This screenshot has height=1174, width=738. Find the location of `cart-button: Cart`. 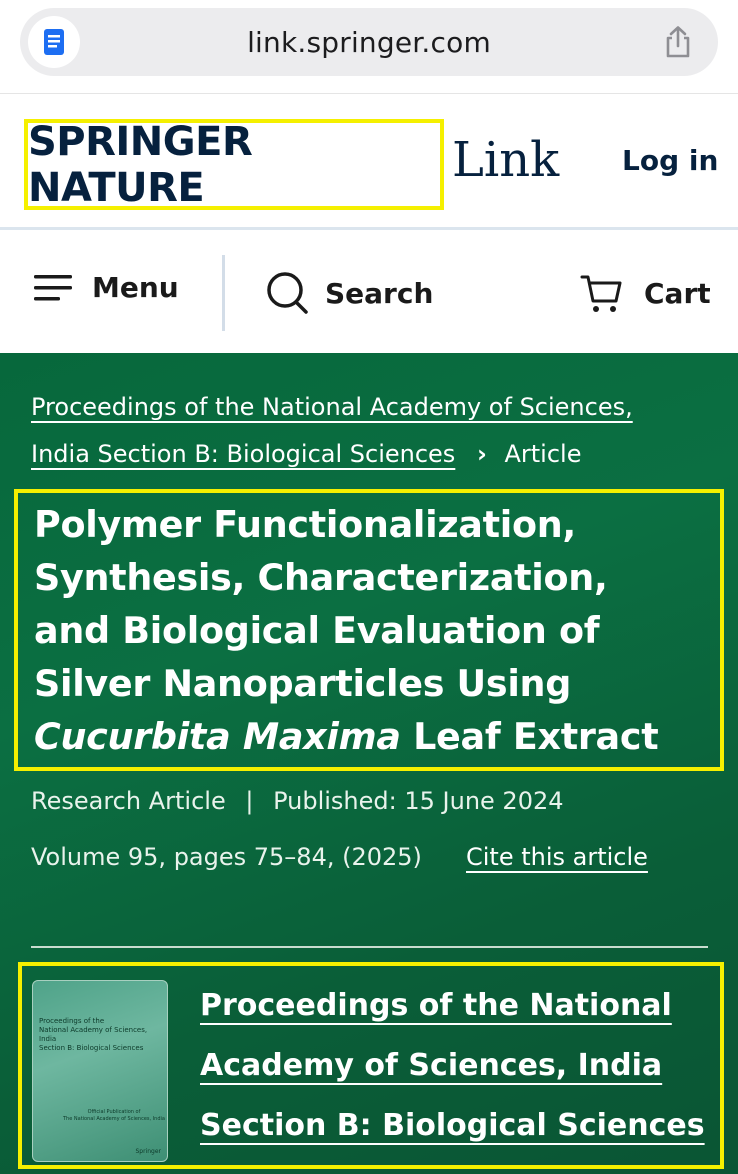

cart-button: Cart is located at coordinates (645, 293).